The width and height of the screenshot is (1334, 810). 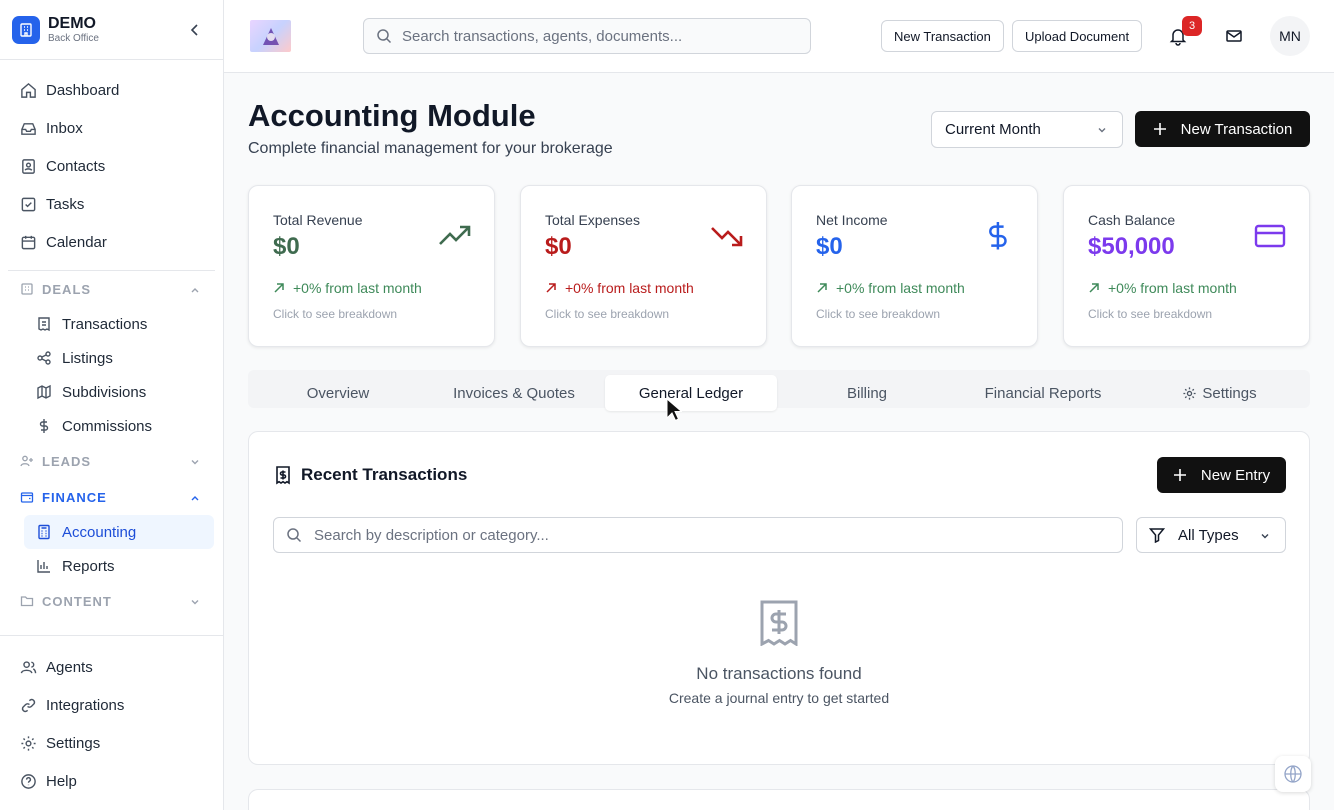 I want to click on panel-title-text: Recent Transactions, so click(x=384, y=474).